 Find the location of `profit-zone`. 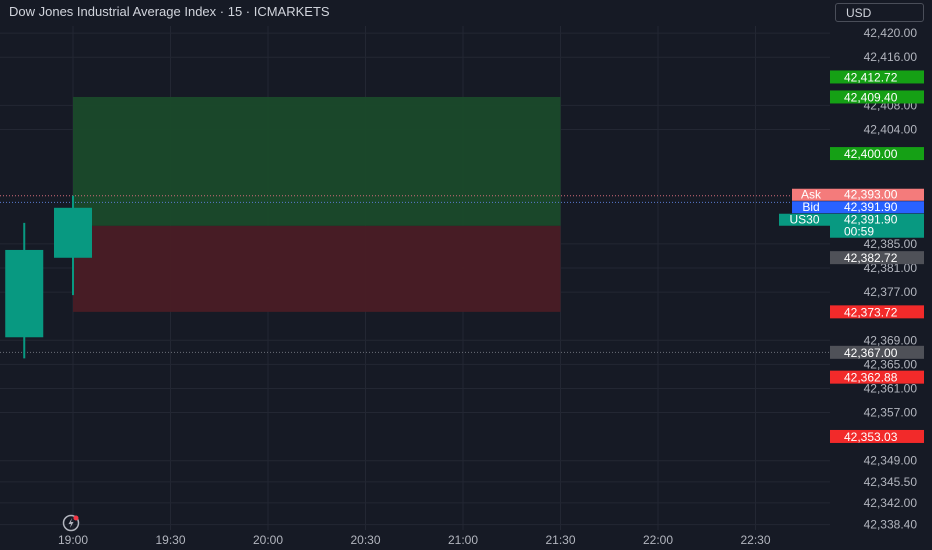

profit-zone is located at coordinates (317, 161).